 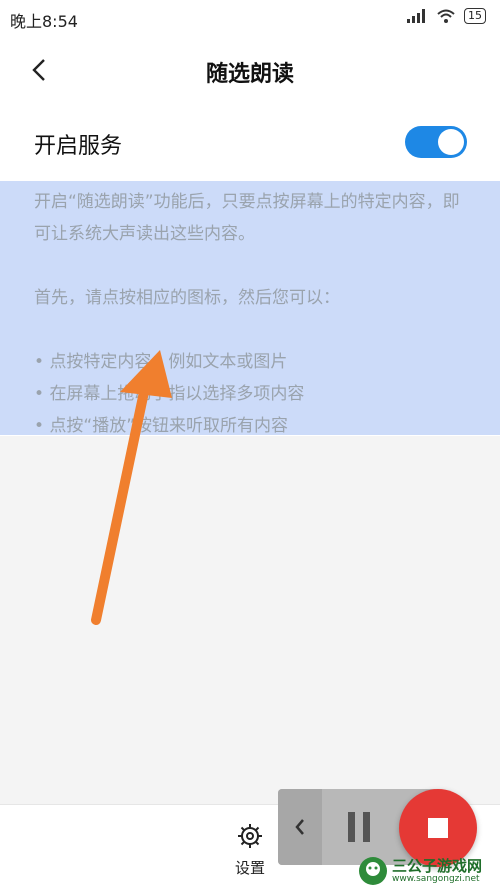 What do you see at coordinates (249, 74) in the screenshot?
I see `page-title: 随选朗读` at bounding box center [249, 74].